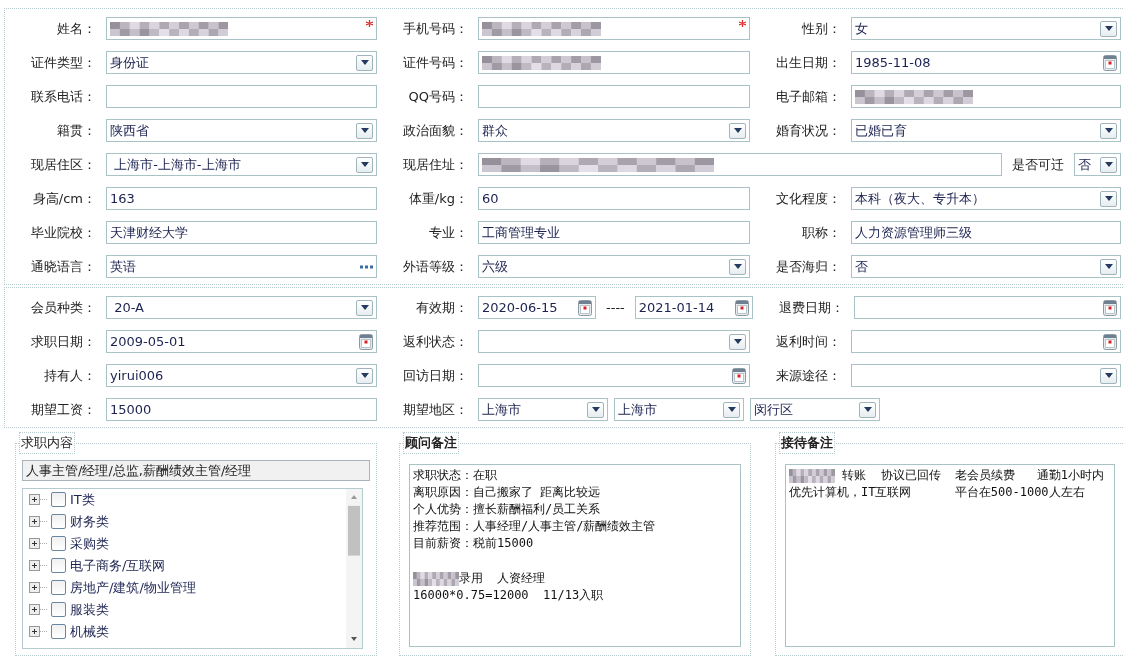 This screenshot has height=660, width=1123. I want to click on text-field: 163, so click(241, 198).